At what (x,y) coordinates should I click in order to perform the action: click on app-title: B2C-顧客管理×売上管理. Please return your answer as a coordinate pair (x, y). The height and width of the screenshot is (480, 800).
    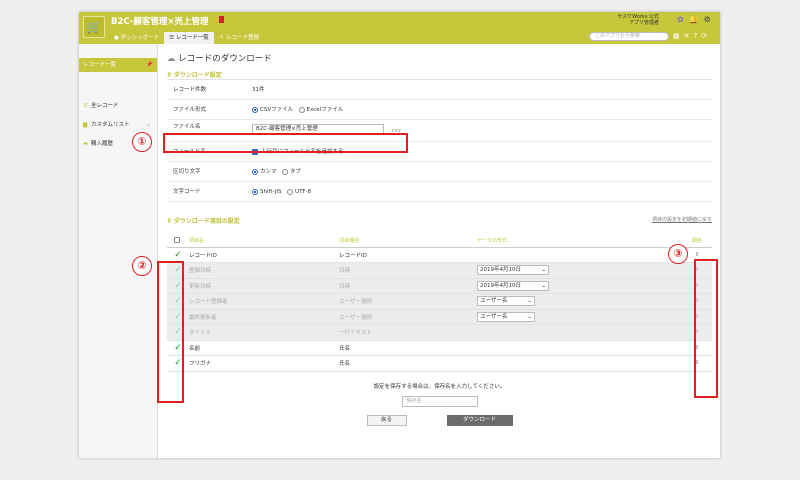
    Looking at the image, I should click on (160, 22).